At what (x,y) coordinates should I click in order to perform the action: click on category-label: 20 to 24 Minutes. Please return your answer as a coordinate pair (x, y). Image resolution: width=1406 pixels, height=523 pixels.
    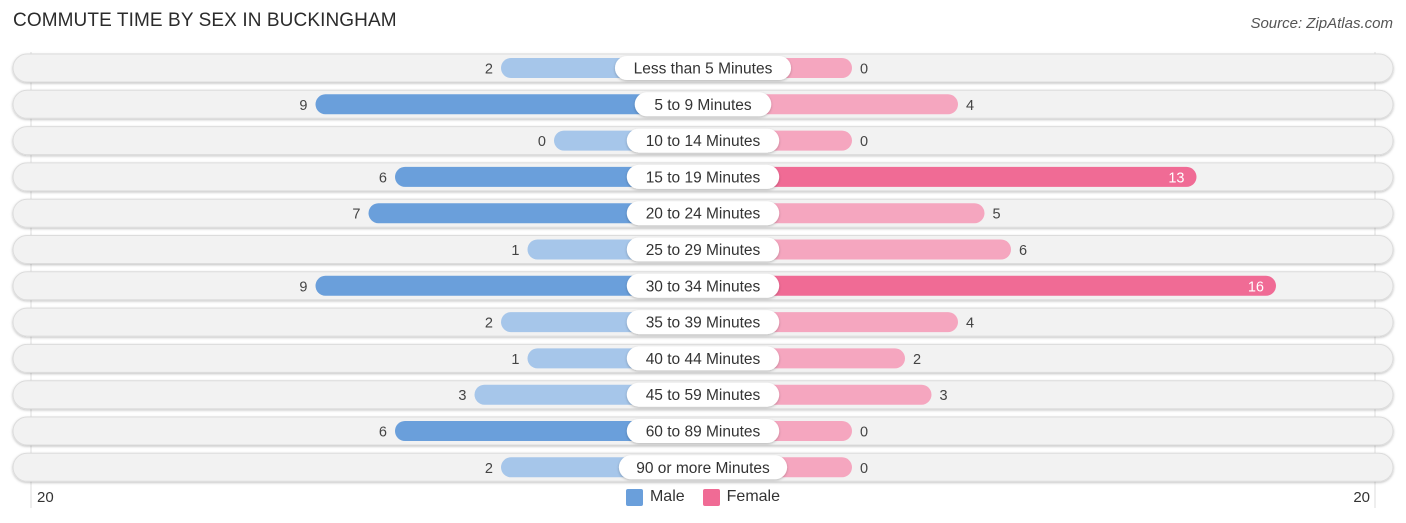
    Looking at the image, I should click on (703, 214).